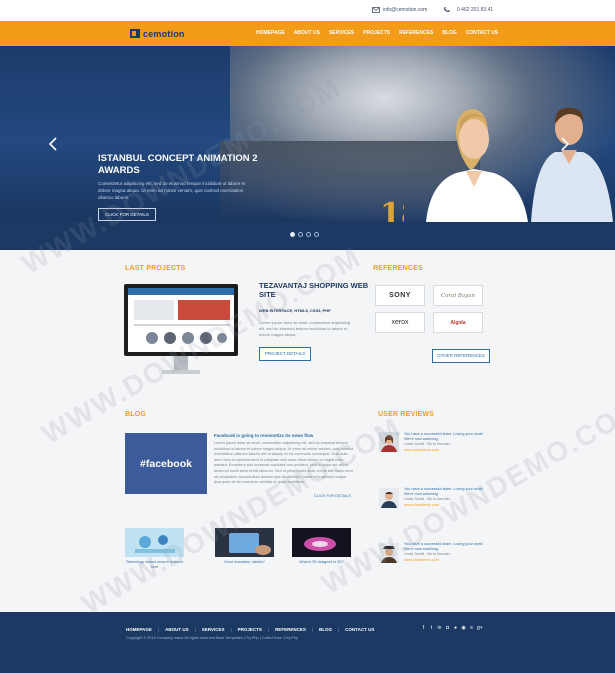 This screenshot has width=615, height=673. What do you see at coordinates (332, 496) in the screenshot?
I see `blog-read-more-link: CLICK FOR DETAILS` at bounding box center [332, 496].